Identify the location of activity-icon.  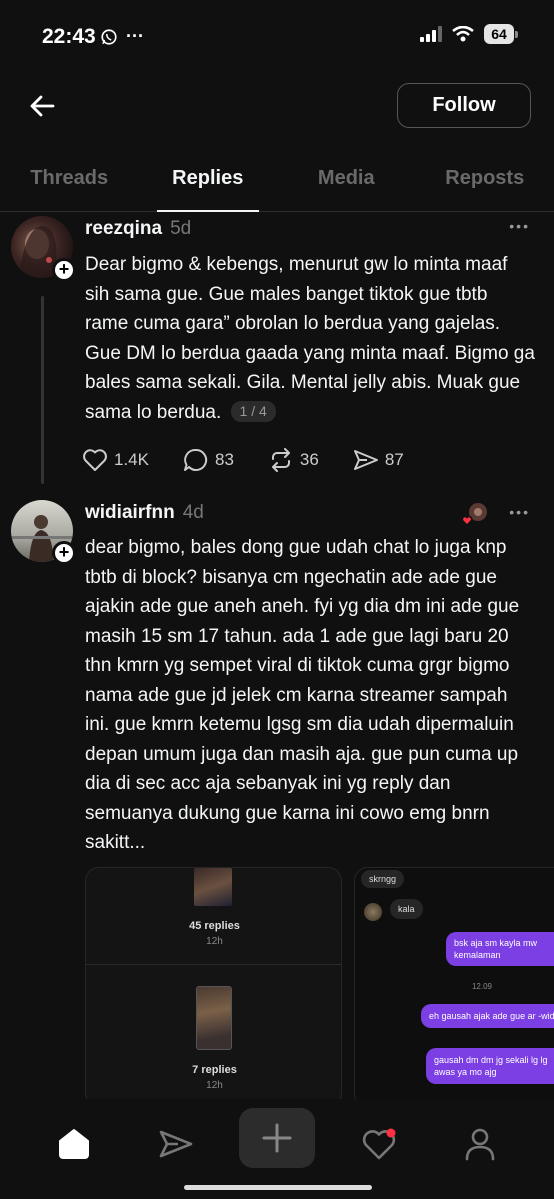
(379, 1144).